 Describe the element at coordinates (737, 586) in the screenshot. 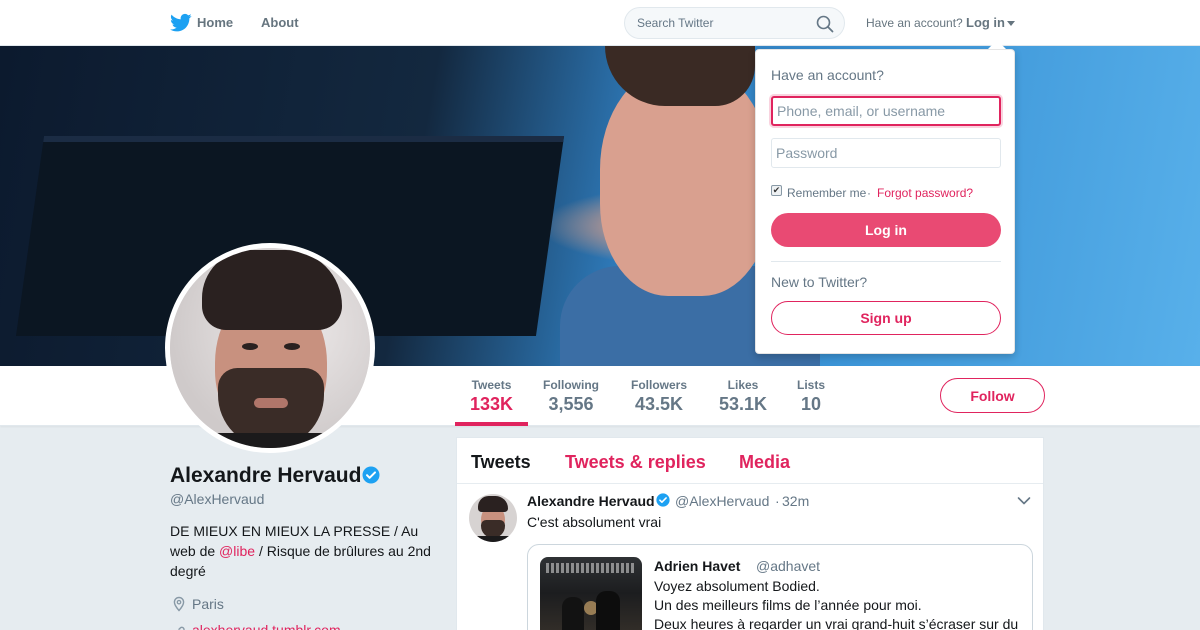

I see `quoted-text-line: Voyez absolument Bodied.` at that location.